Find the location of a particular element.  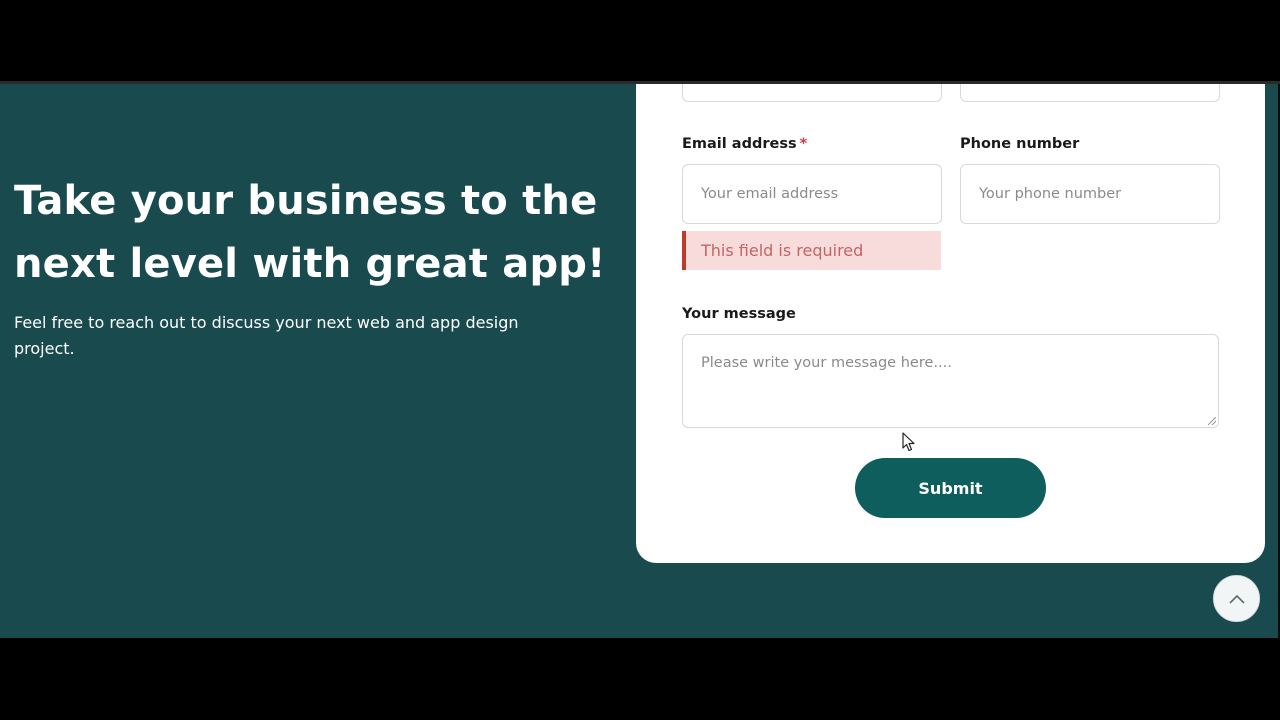

top-black-bar is located at coordinates (640, 40).